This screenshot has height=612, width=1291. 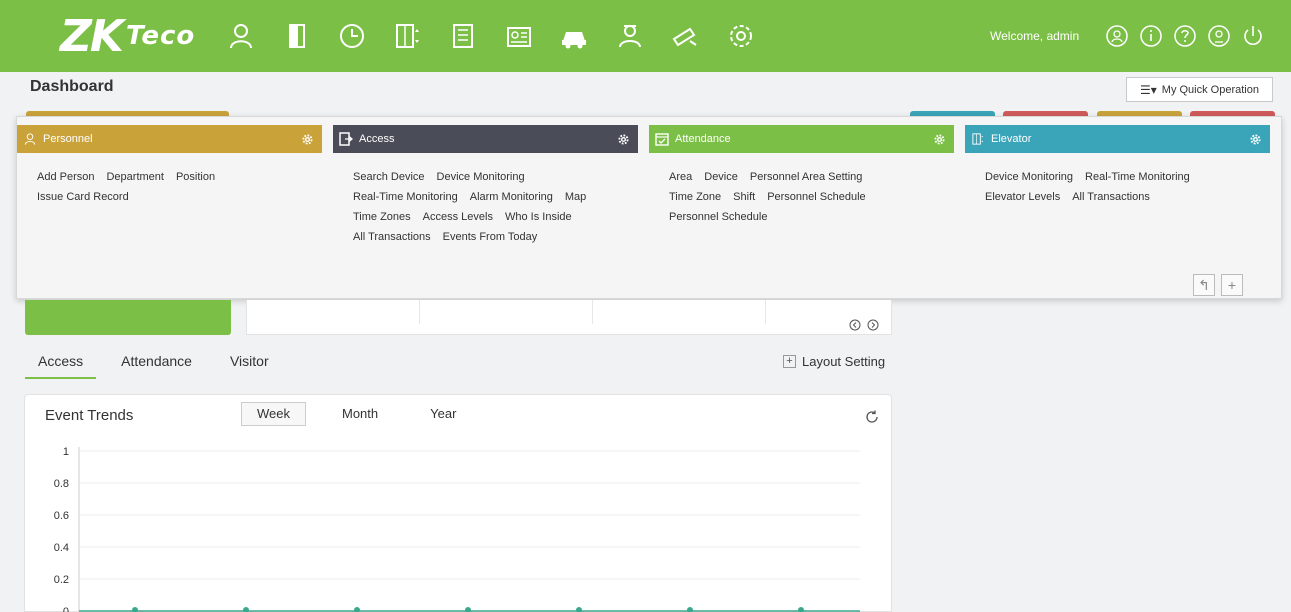 What do you see at coordinates (485, 139) in the screenshot?
I see `panel-header: Access` at bounding box center [485, 139].